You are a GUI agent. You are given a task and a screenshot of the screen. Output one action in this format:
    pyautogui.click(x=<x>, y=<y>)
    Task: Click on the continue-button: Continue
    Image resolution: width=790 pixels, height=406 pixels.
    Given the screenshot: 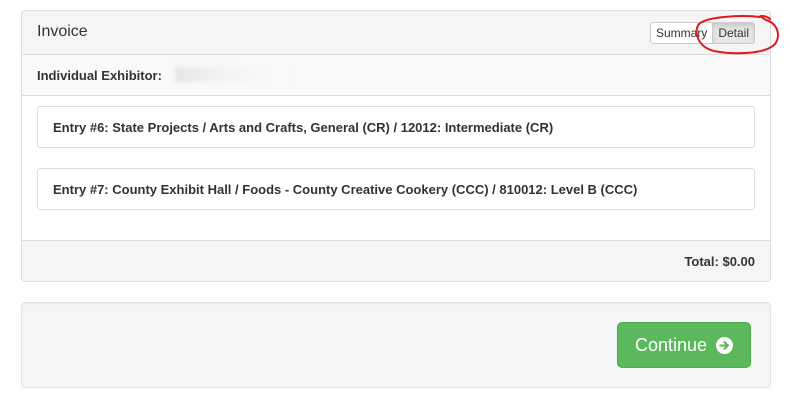 What is the action you would take?
    pyautogui.click(x=684, y=345)
    